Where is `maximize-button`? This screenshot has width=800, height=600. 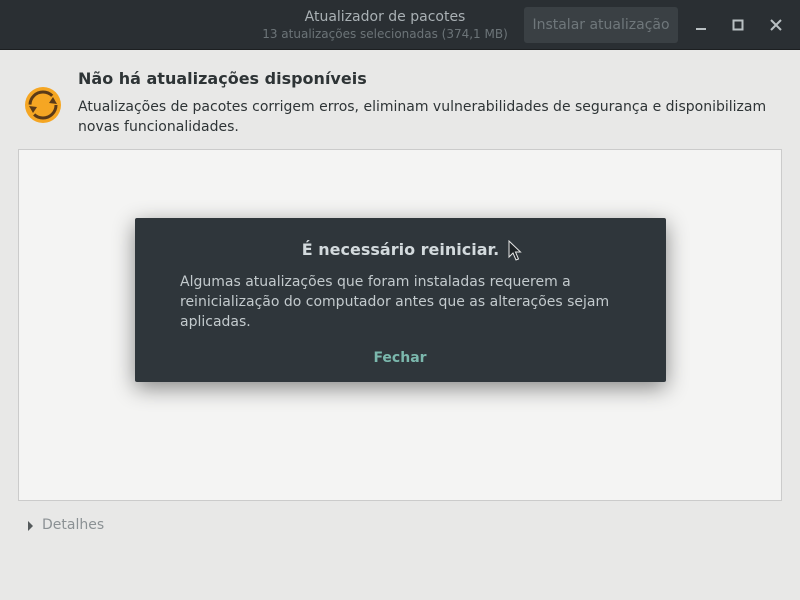 maximize-button is located at coordinates (738, 25).